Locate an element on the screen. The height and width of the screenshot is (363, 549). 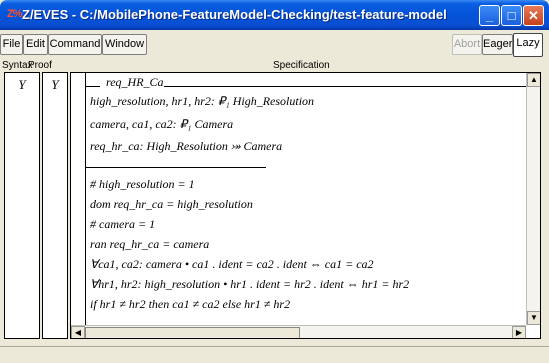
syntax-status-column: Y is located at coordinates (22, 205).